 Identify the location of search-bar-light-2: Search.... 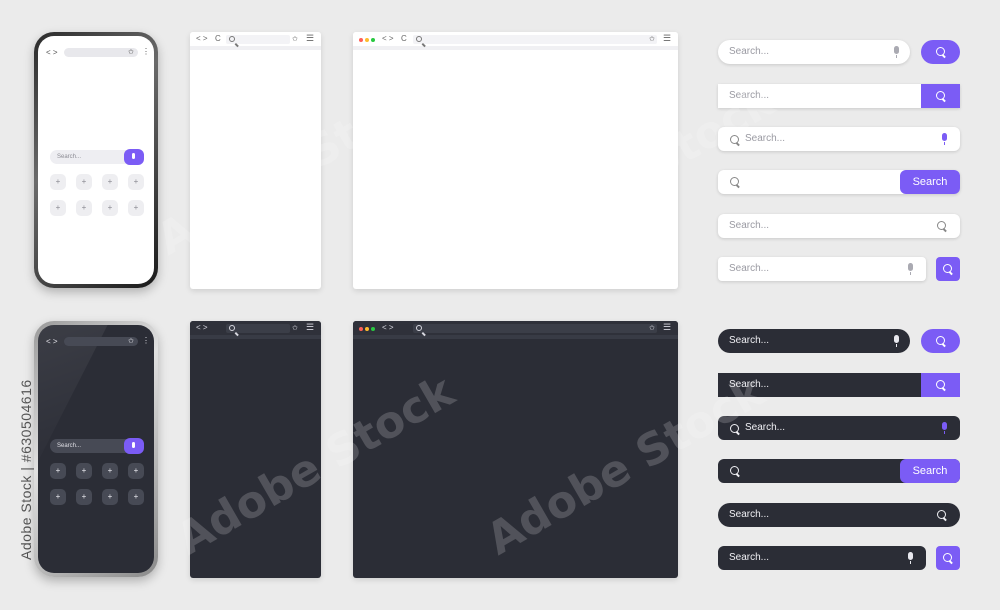
(839, 96).